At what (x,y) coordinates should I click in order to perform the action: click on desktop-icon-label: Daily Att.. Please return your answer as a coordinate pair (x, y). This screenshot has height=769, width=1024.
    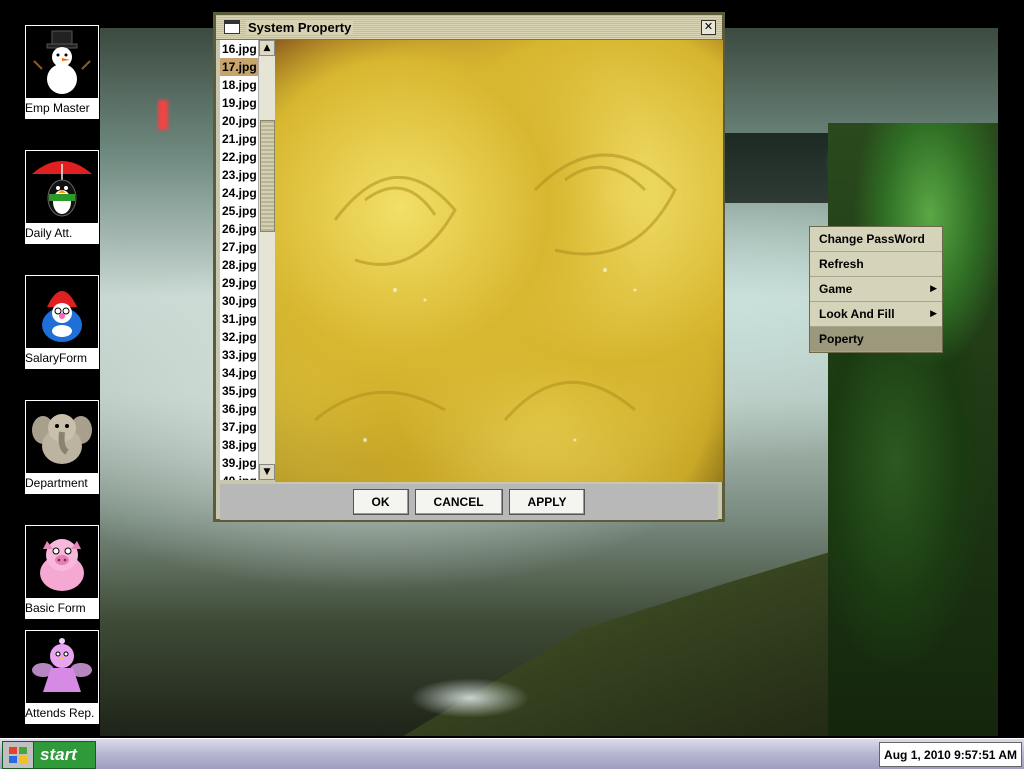
    Looking at the image, I should click on (62, 234).